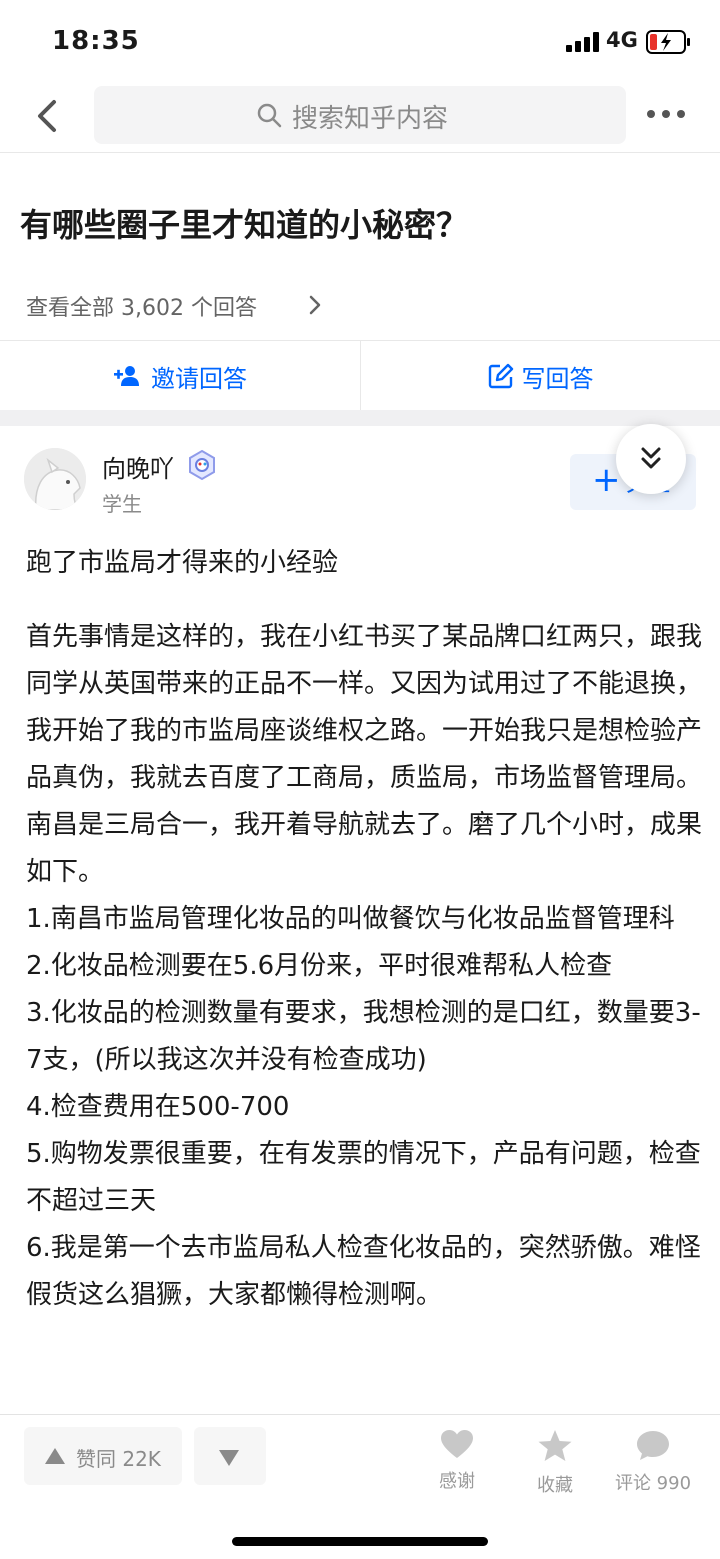 The width and height of the screenshot is (720, 1559). Describe the element at coordinates (122, 504) in the screenshot. I see `author-role: 学生` at that location.